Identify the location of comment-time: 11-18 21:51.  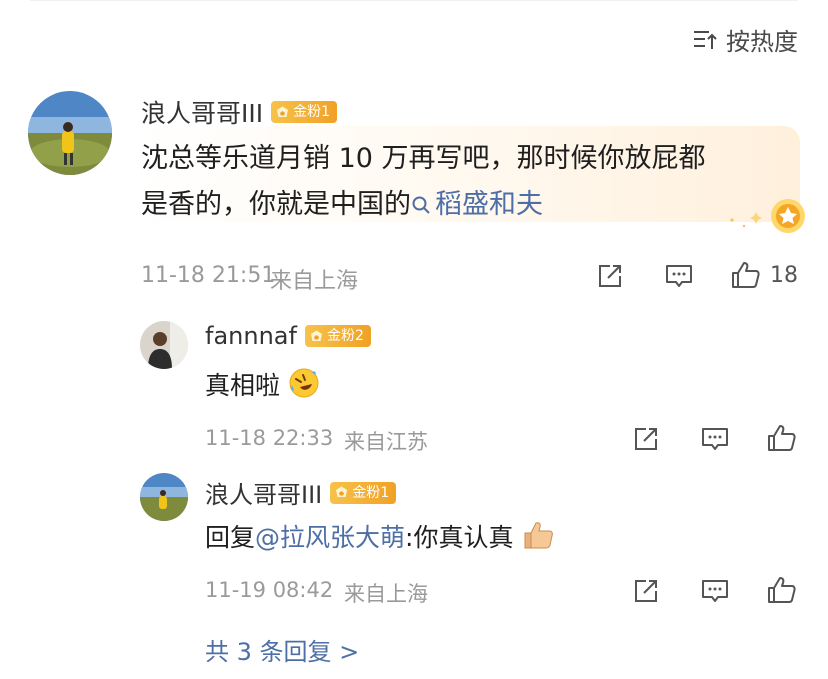
(208, 275).